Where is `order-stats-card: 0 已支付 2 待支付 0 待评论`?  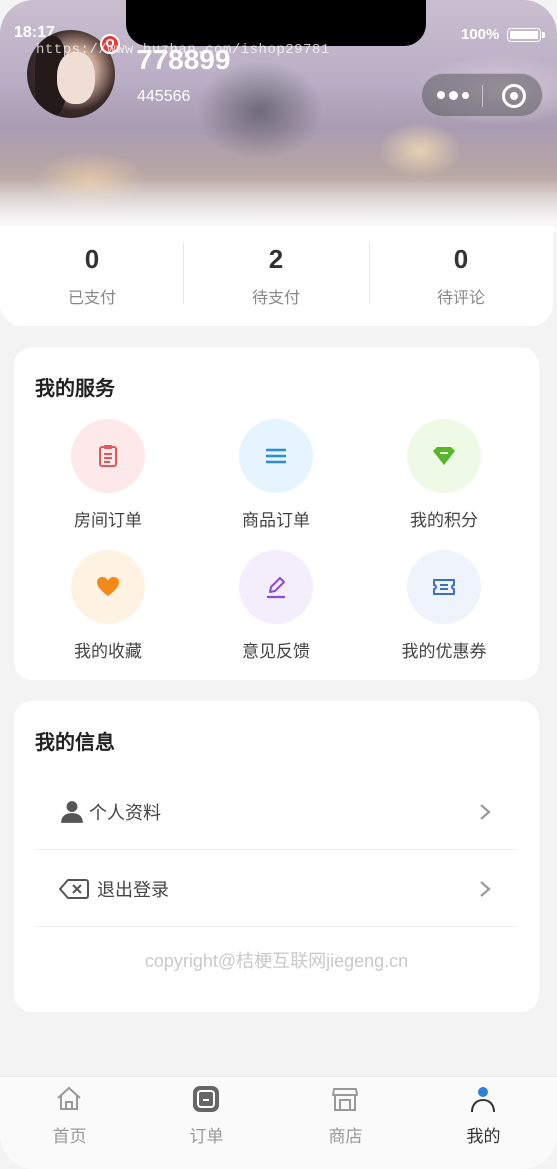 order-stats-card: 0 已支付 2 待支付 0 待评论 is located at coordinates (276, 276).